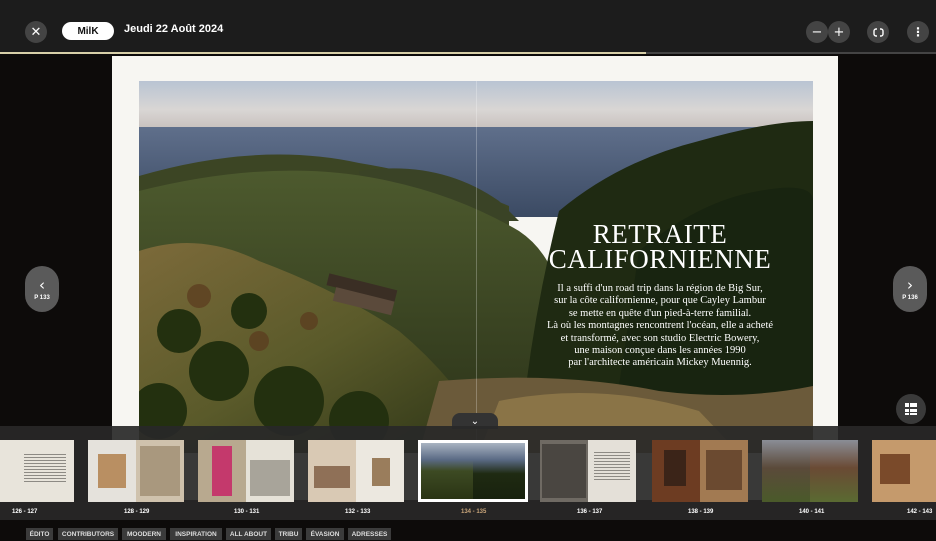 Image resolution: width=936 pixels, height=541 pixels. I want to click on prev-page-label: P 133, so click(42, 297).